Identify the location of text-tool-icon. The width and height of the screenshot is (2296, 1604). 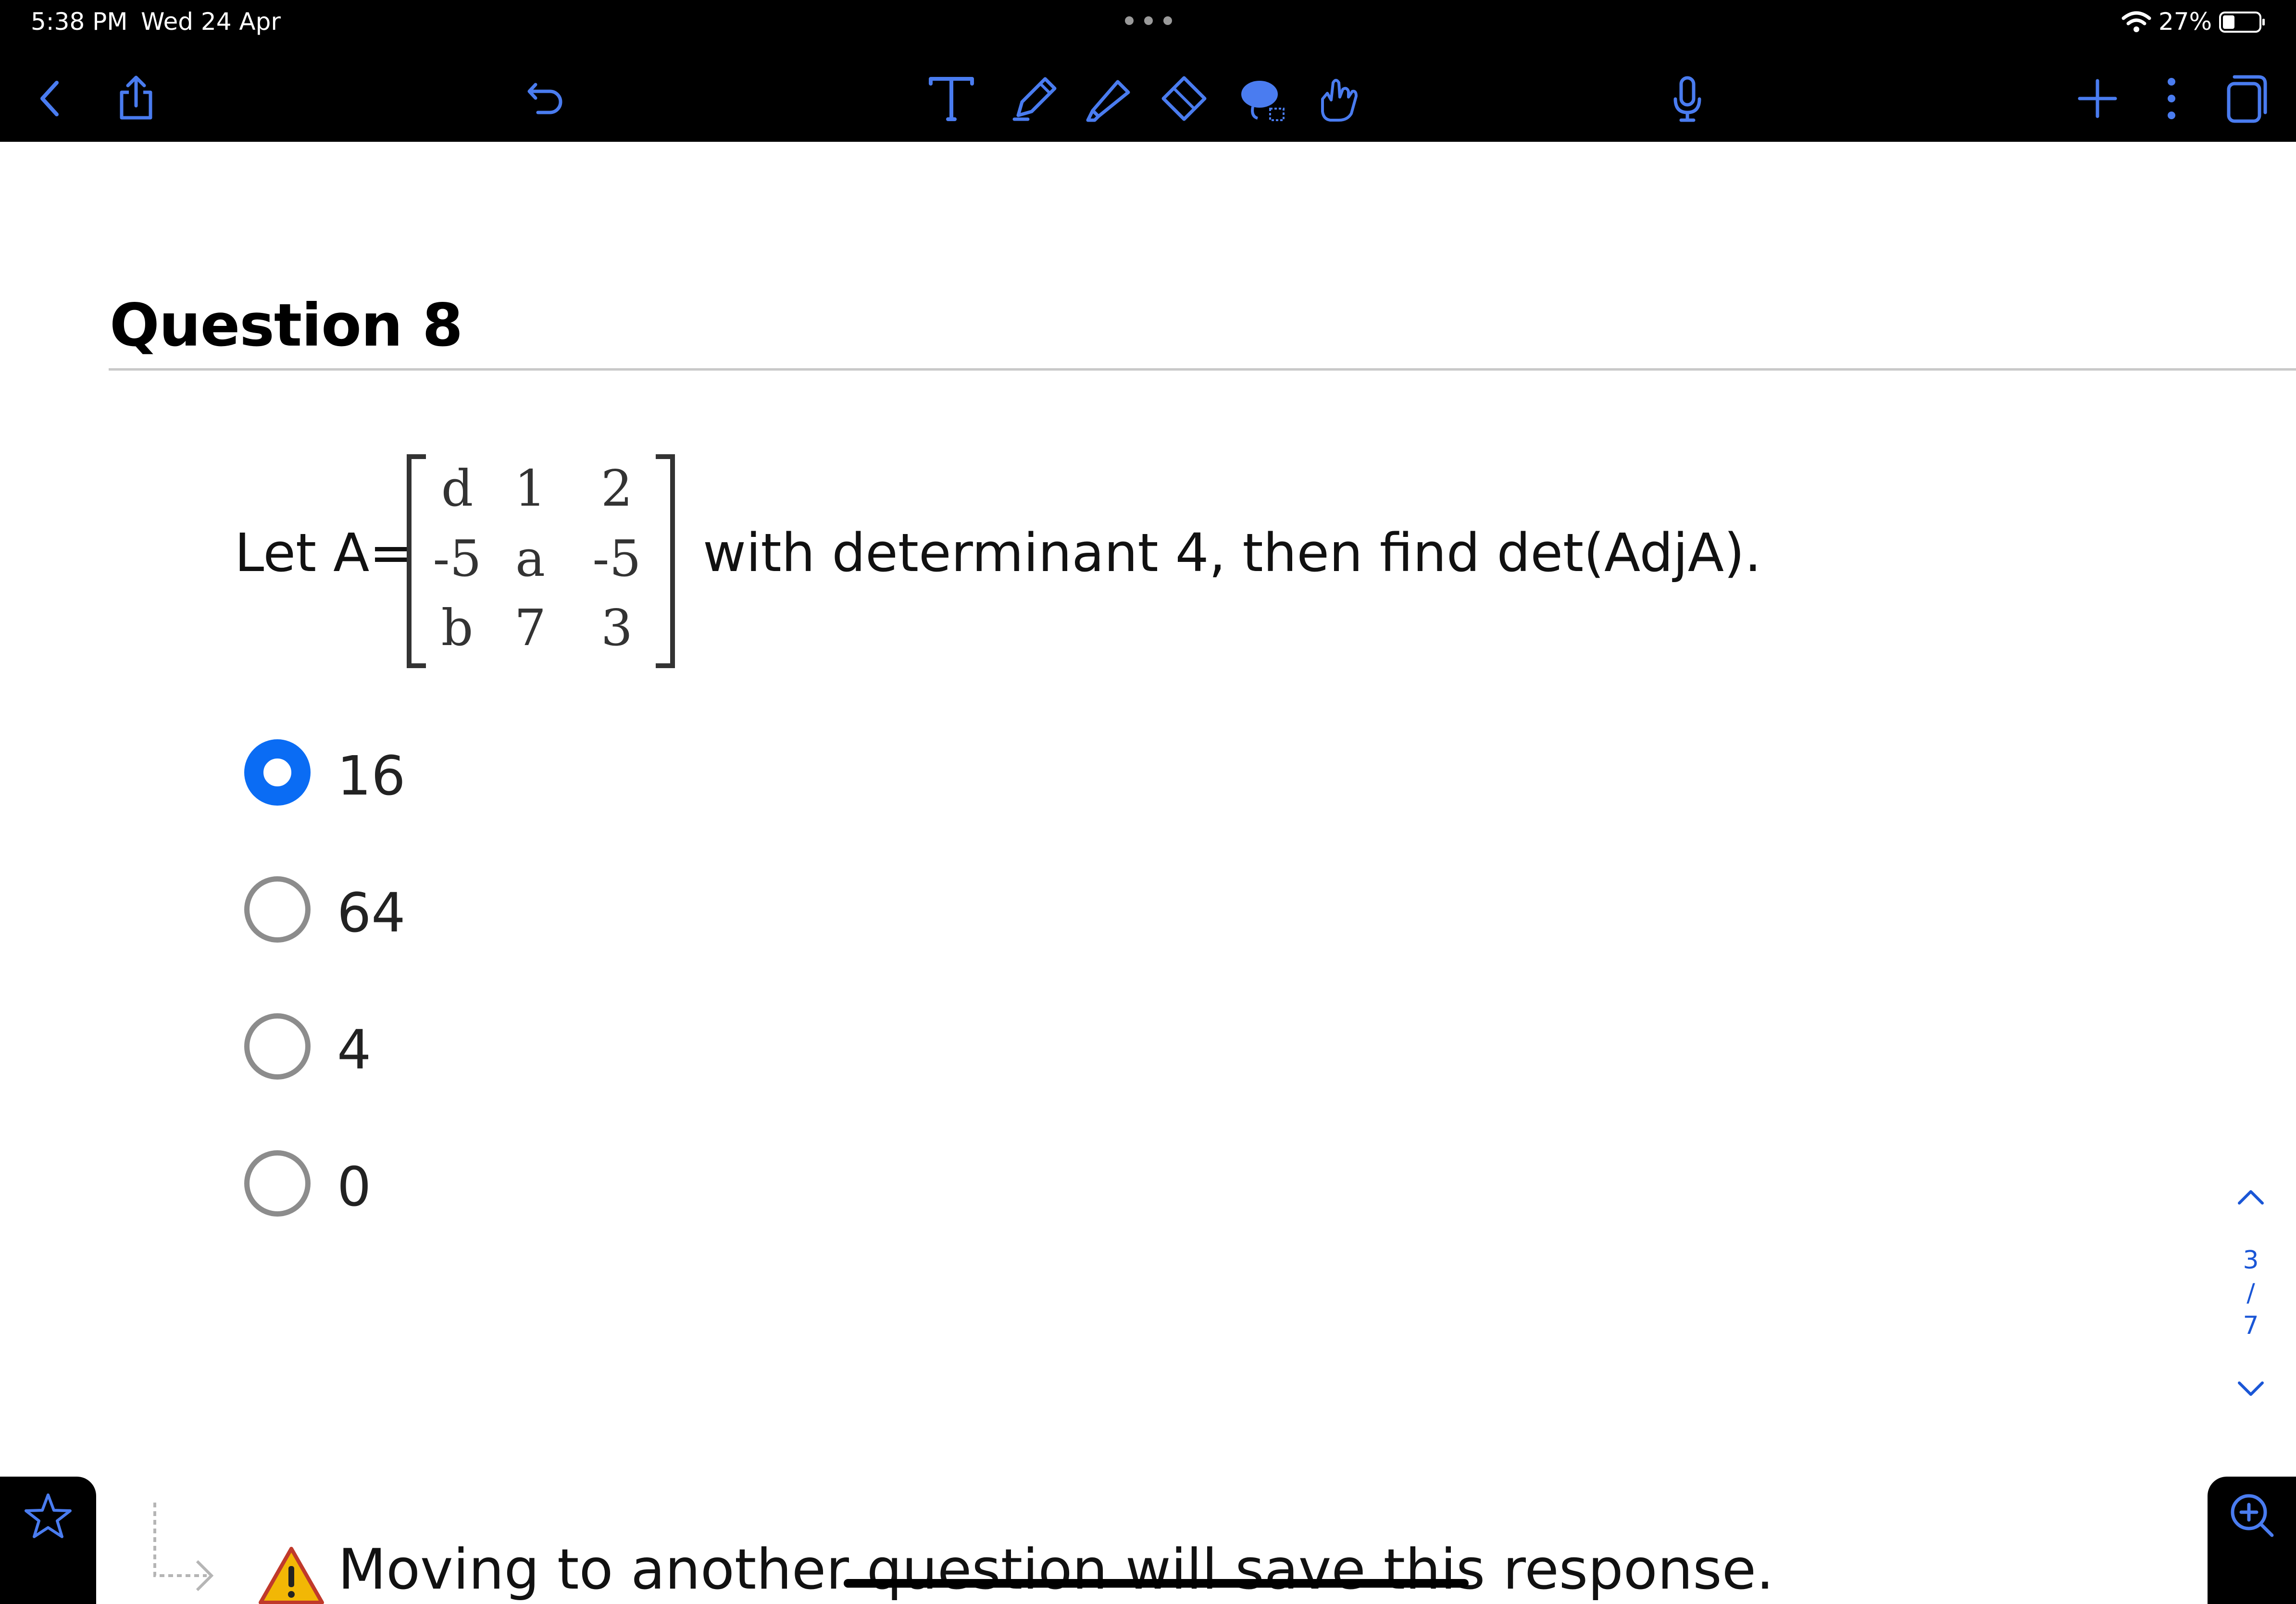
(951, 98).